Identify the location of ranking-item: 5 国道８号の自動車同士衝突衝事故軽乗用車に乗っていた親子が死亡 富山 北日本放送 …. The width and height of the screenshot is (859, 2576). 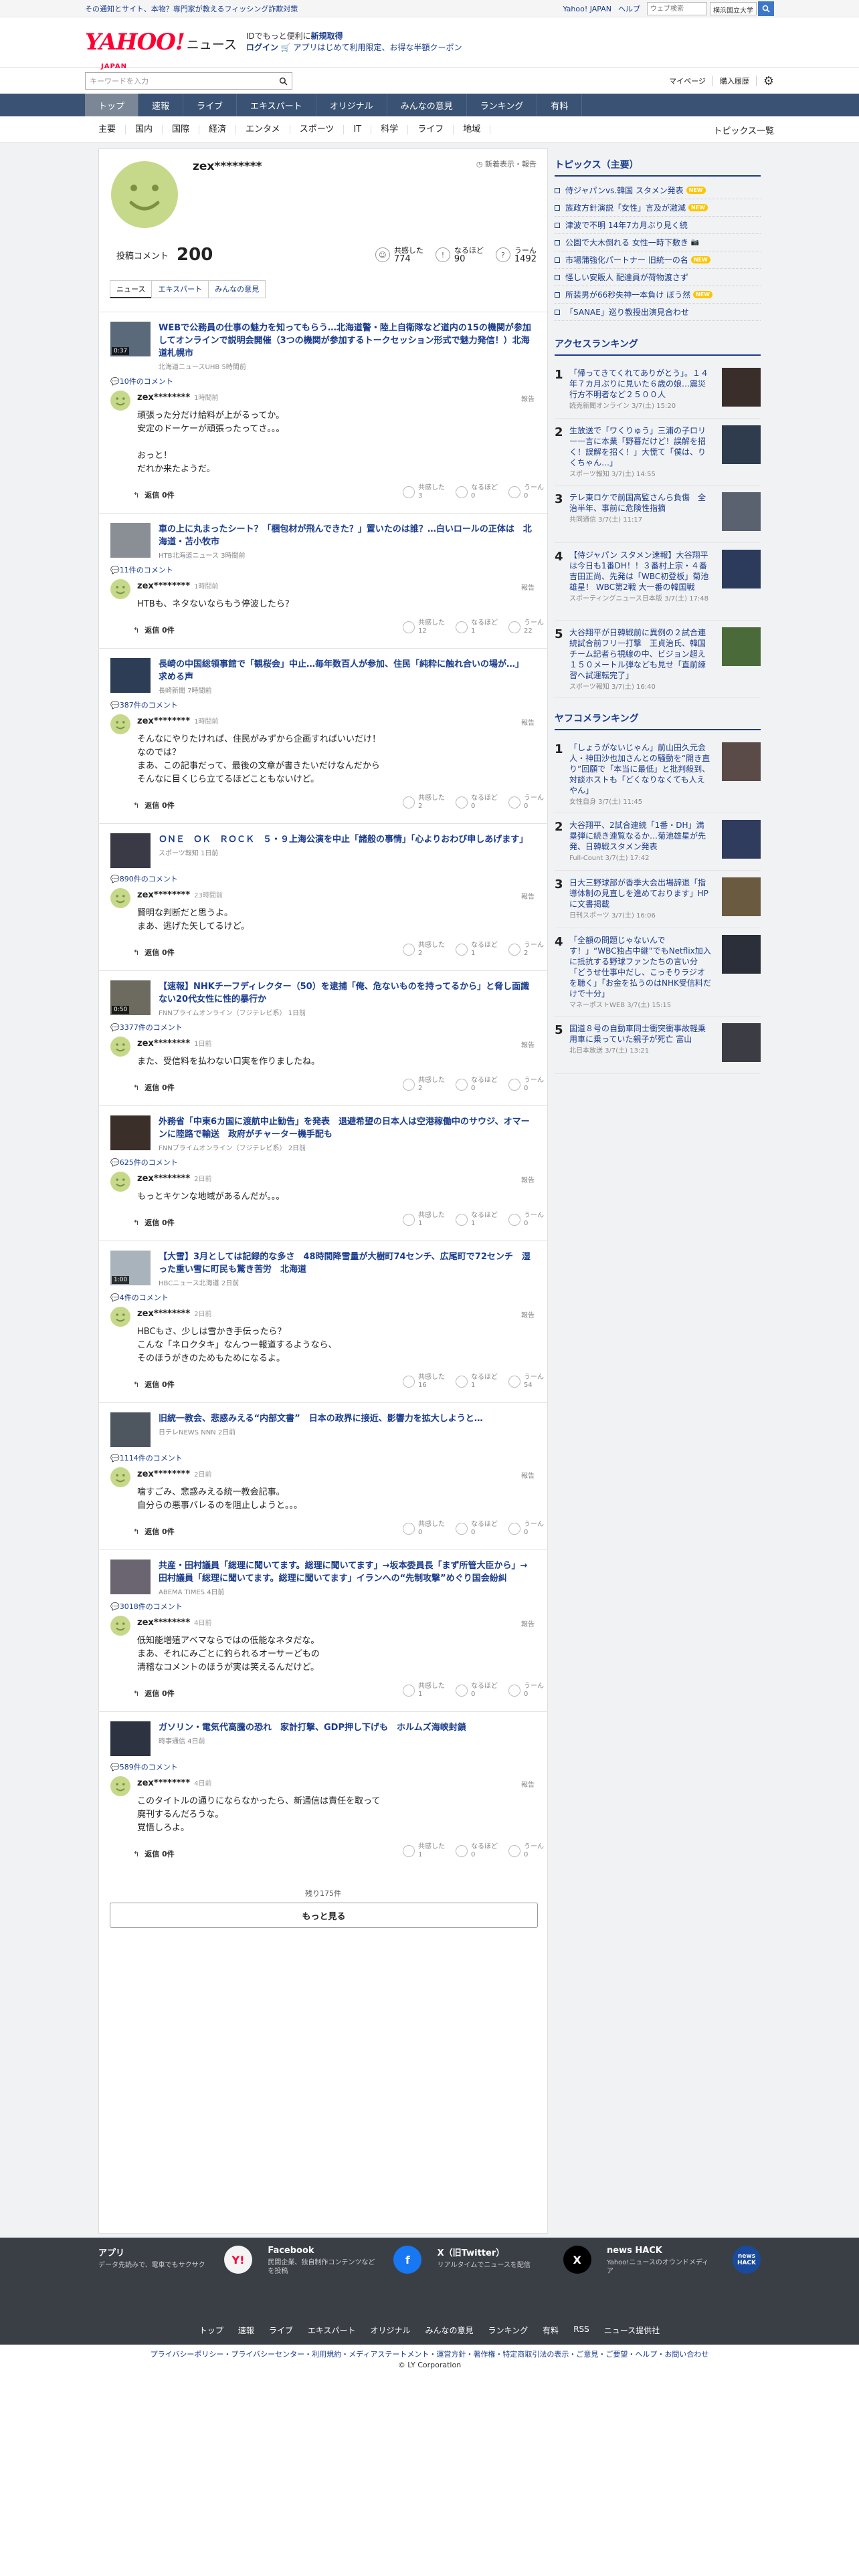
(658, 1045).